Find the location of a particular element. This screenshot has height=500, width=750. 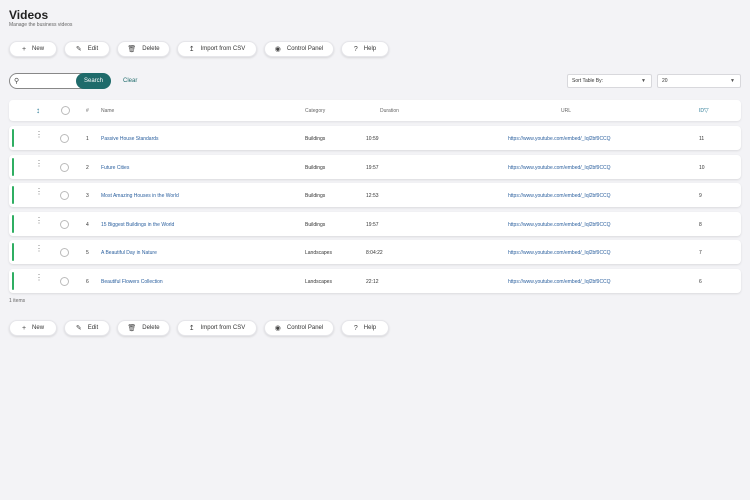

row-num: 4 is located at coordinates (87, 225).